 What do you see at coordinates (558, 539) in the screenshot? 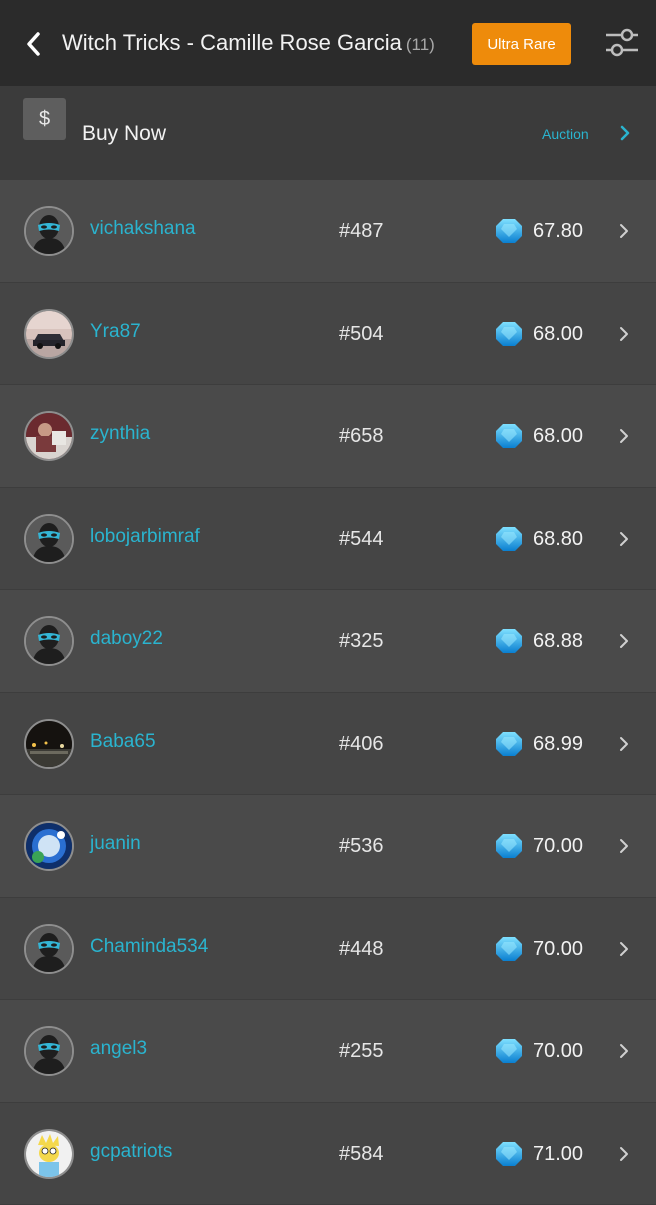
I see `price-value: 68.80` at bounding box center [558, 539].